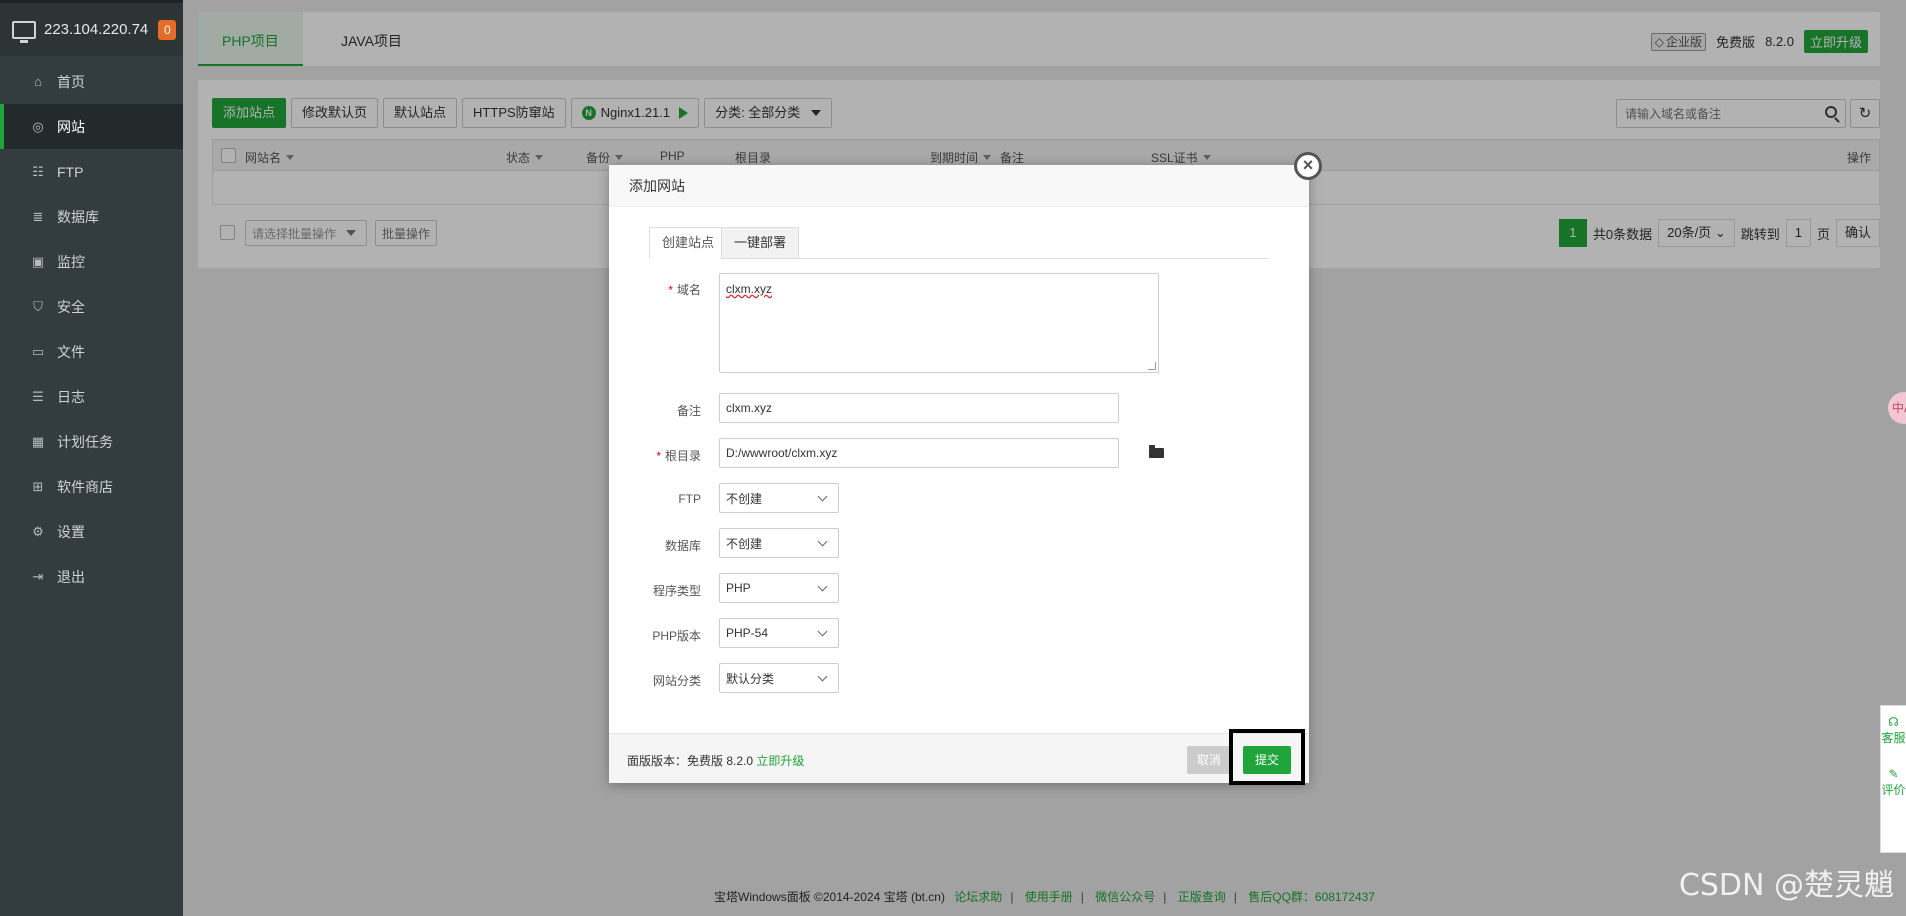  Describe the element at coordinates (750, 678) in the screenshot. I see `site-category-value: 默认分类` at that location.